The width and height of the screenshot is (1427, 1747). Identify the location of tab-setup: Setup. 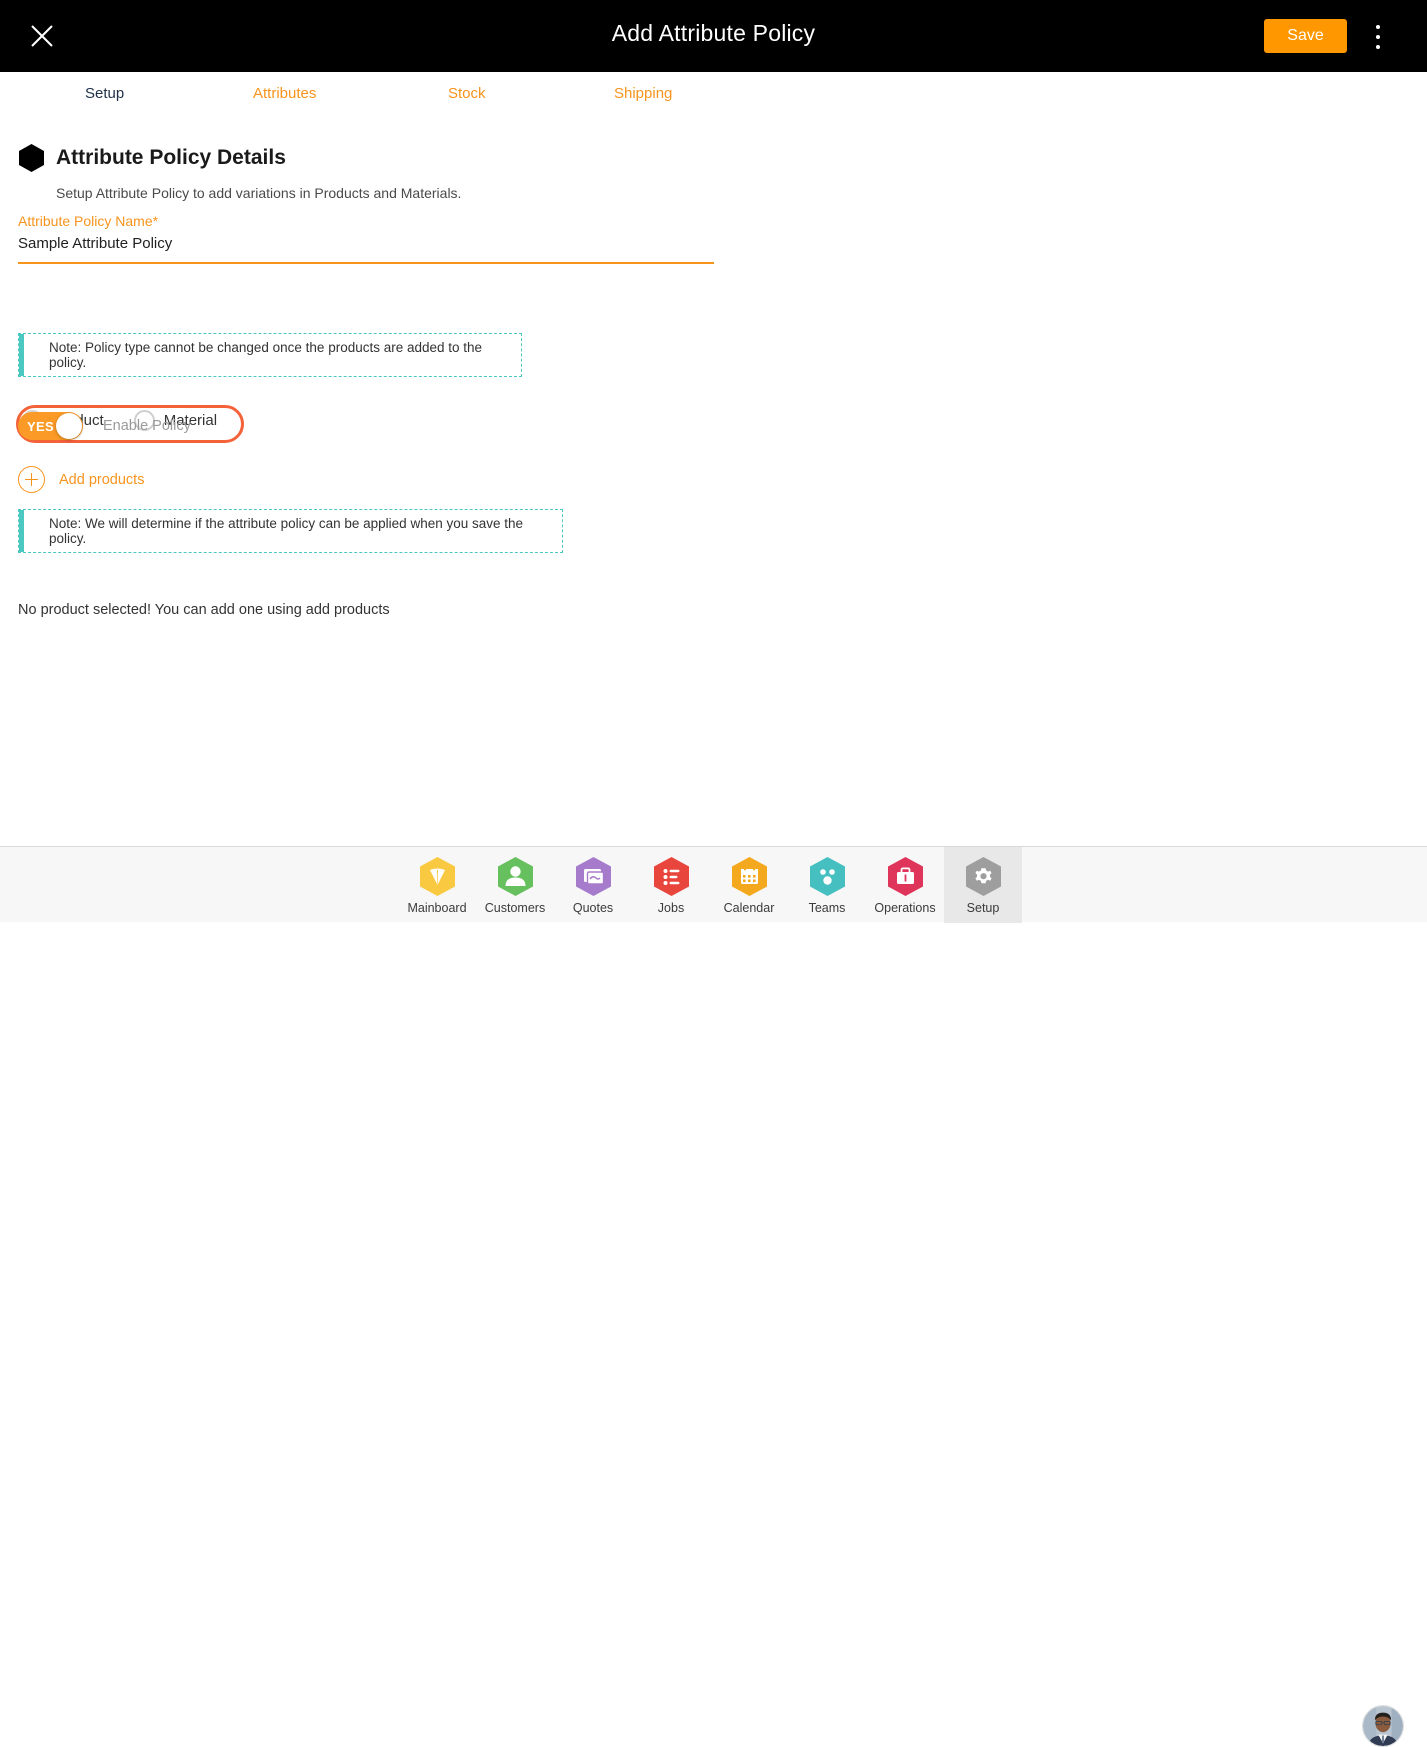
(104, 93).